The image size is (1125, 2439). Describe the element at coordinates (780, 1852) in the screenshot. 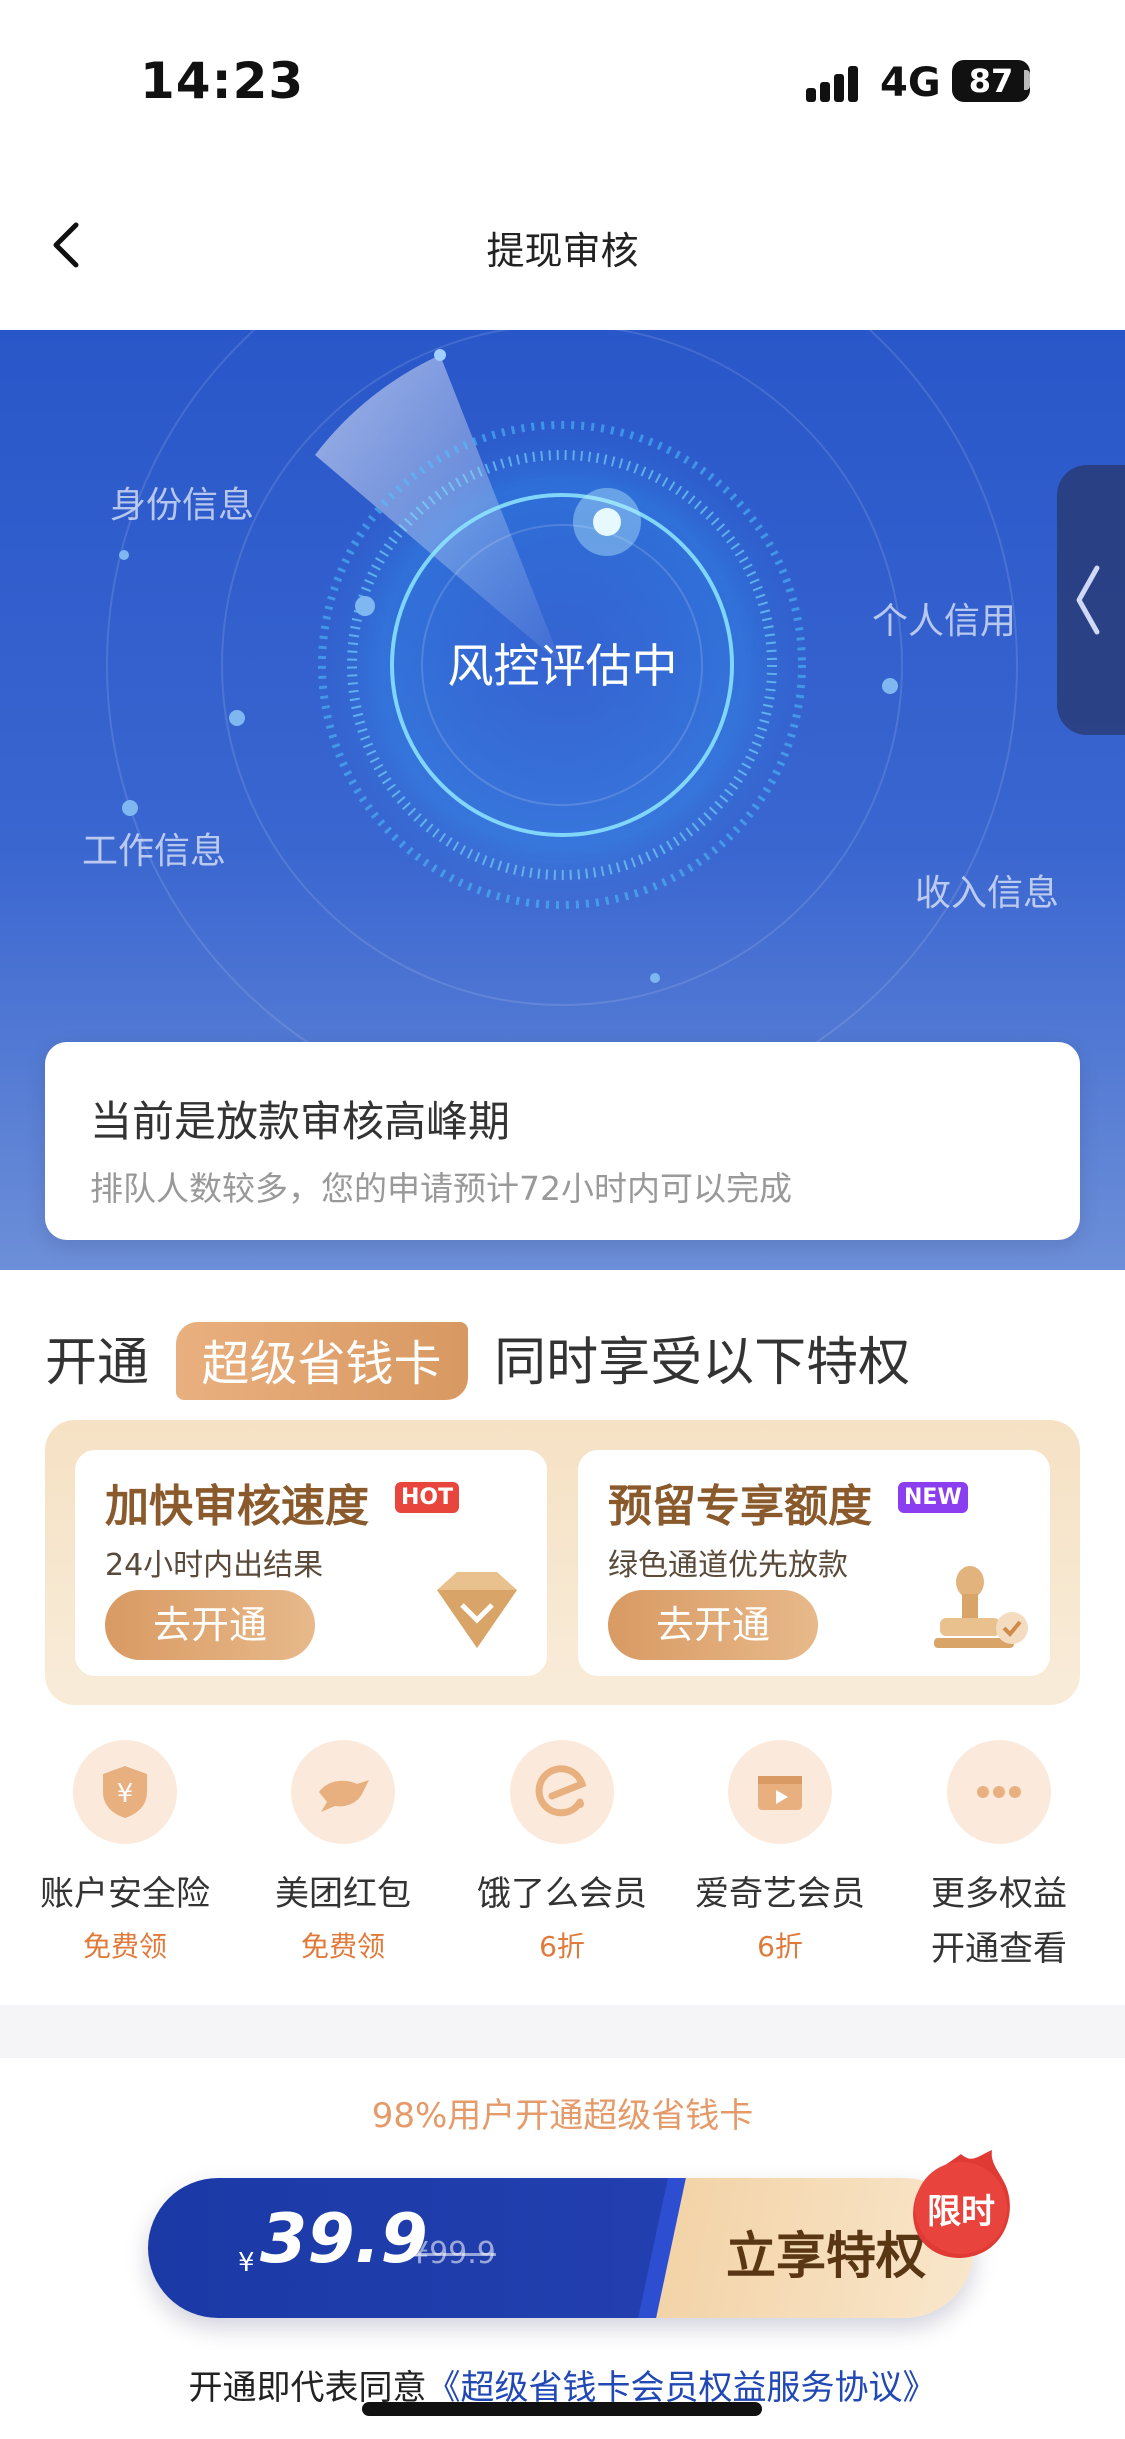

I see `benefit-iqiyi: 爱奇艺会员 6折` at that location.